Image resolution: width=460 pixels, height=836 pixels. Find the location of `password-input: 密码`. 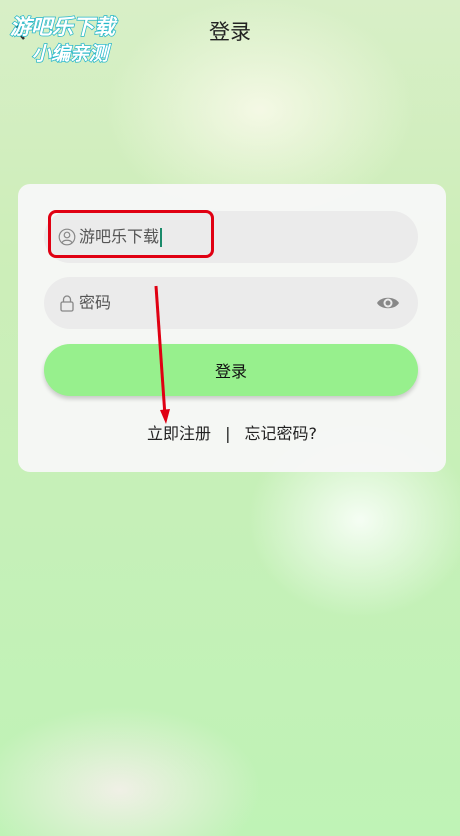

password-input: 密码 is located at coordinates (95, 303).